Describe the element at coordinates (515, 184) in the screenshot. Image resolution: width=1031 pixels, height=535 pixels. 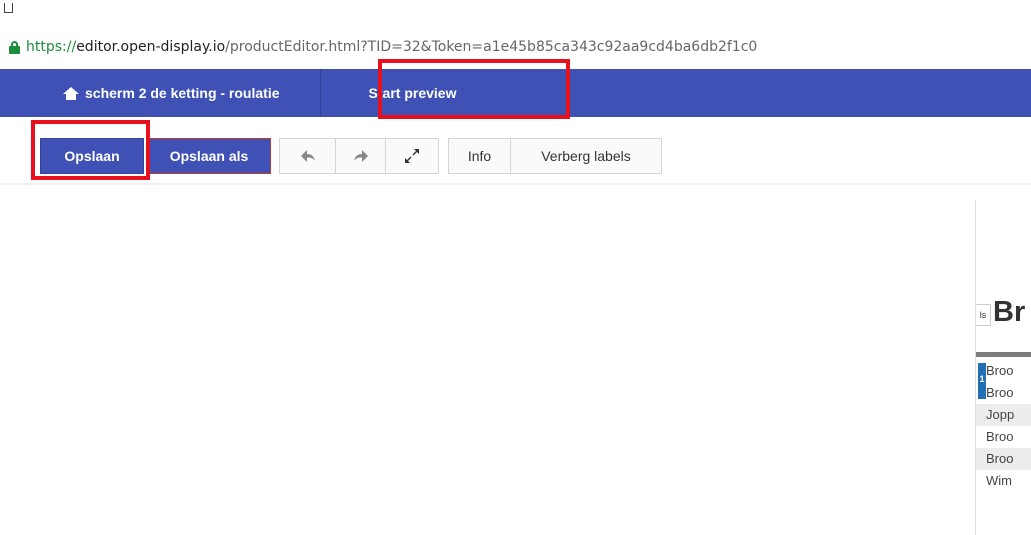
I see `toolbar-divider` at that location.